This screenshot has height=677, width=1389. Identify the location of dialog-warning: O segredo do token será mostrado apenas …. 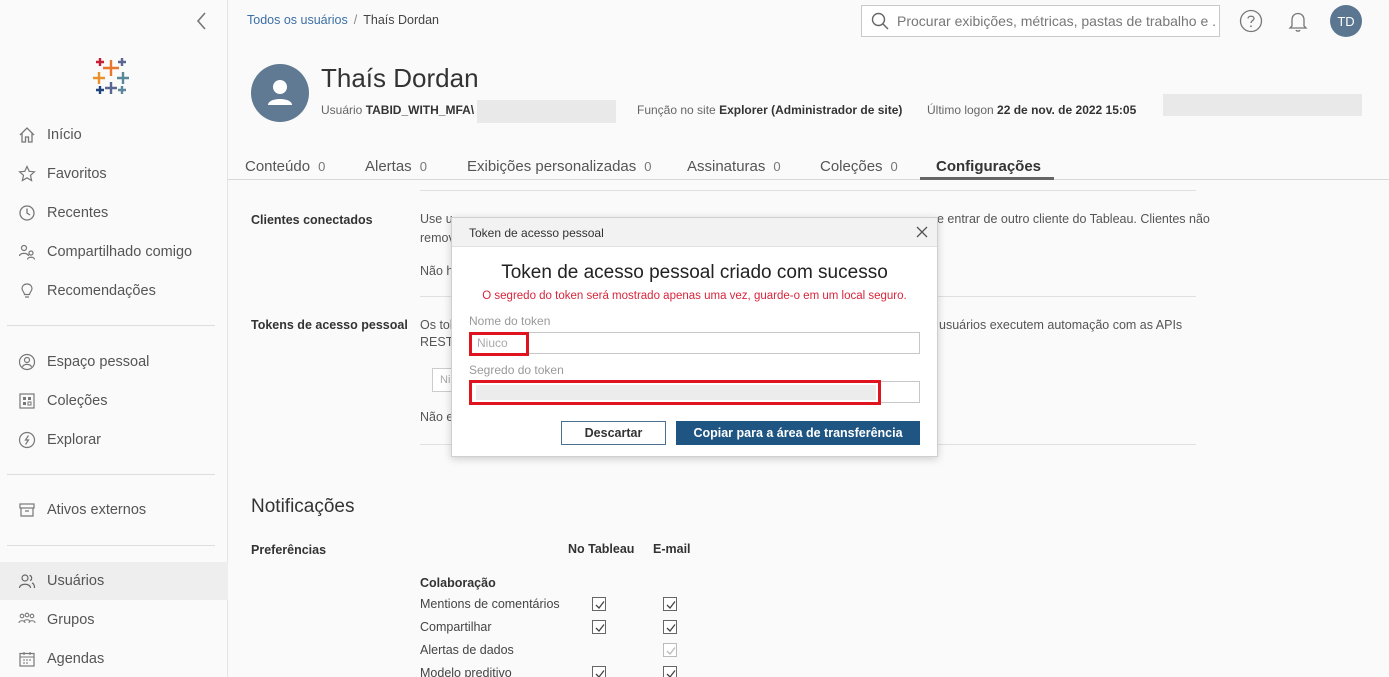
(694, 296).